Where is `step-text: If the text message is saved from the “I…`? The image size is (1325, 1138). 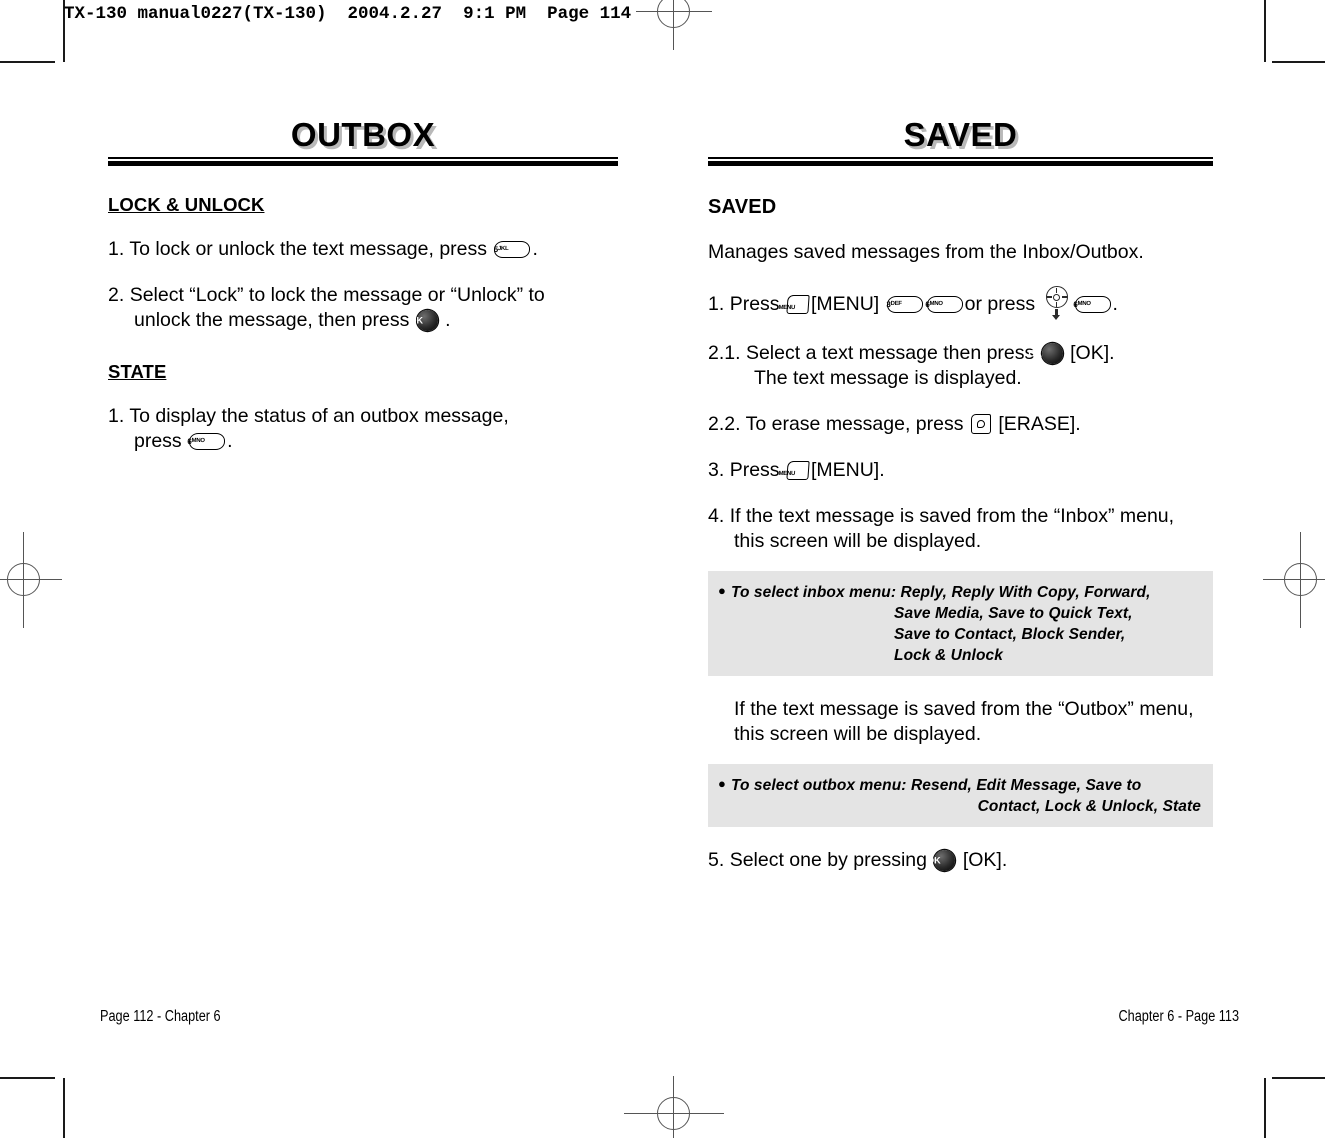 step-text: If the text message is saved from the “I… is located at coordinates (952, 516).